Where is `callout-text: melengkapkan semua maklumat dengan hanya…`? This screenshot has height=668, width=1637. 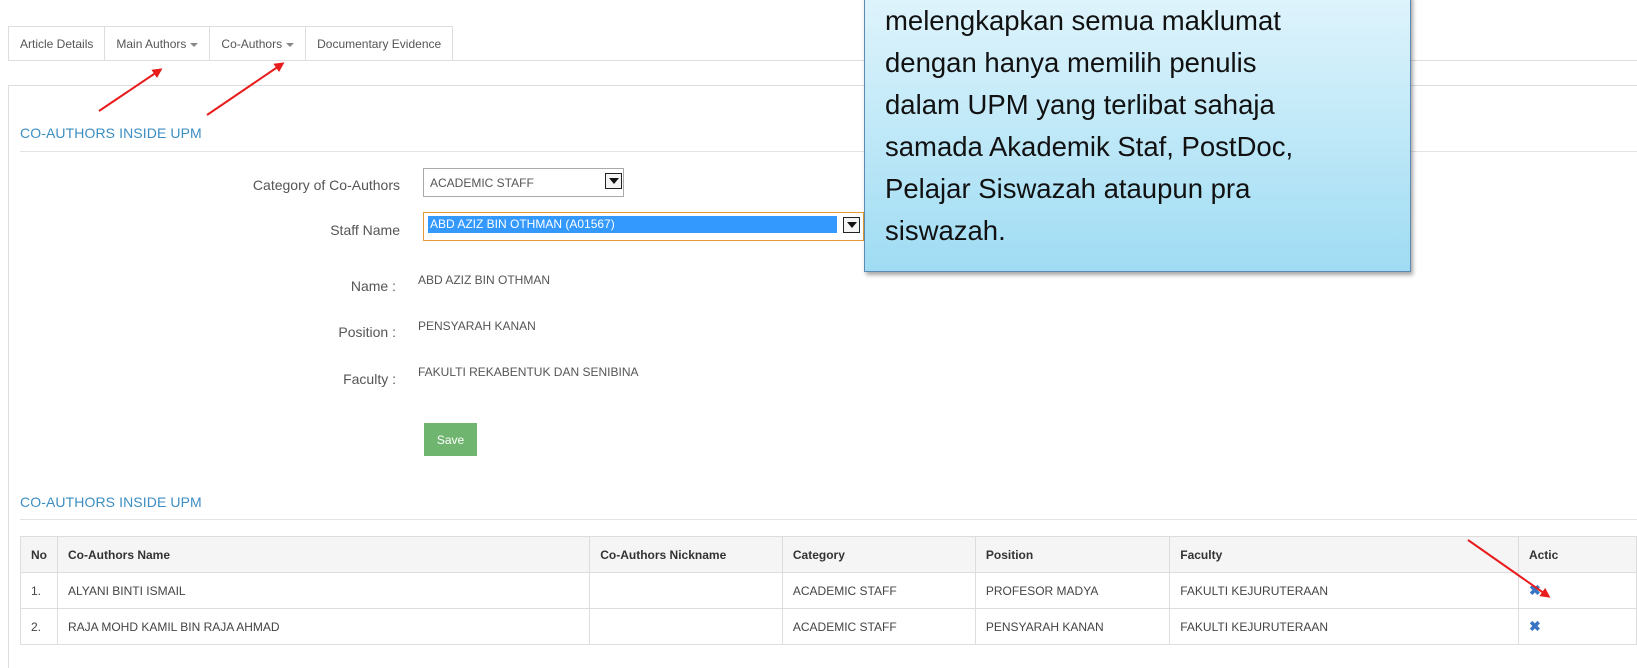 callout-text: melengkapkan semua maklumat dengan hanya… is located at coordinates (1140, 126).